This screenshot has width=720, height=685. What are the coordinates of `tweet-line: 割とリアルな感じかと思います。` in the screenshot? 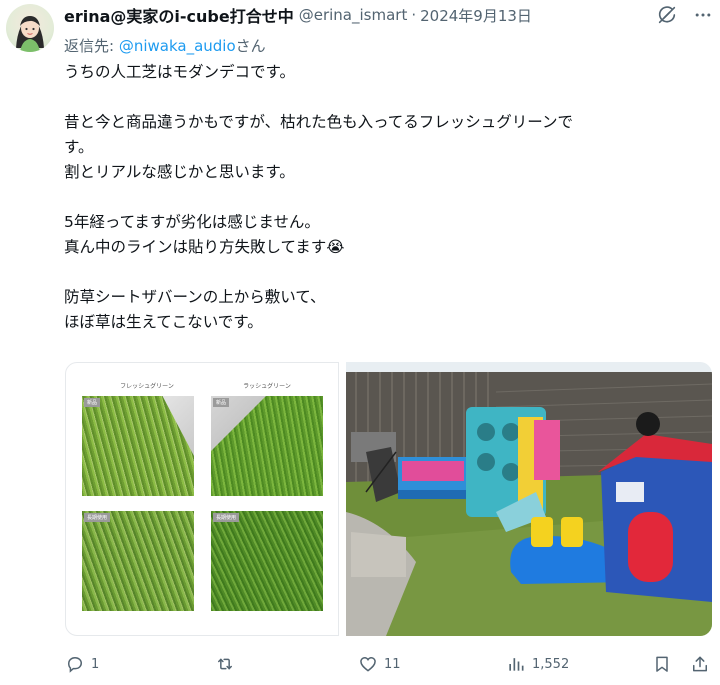 It's located at (179, 172).